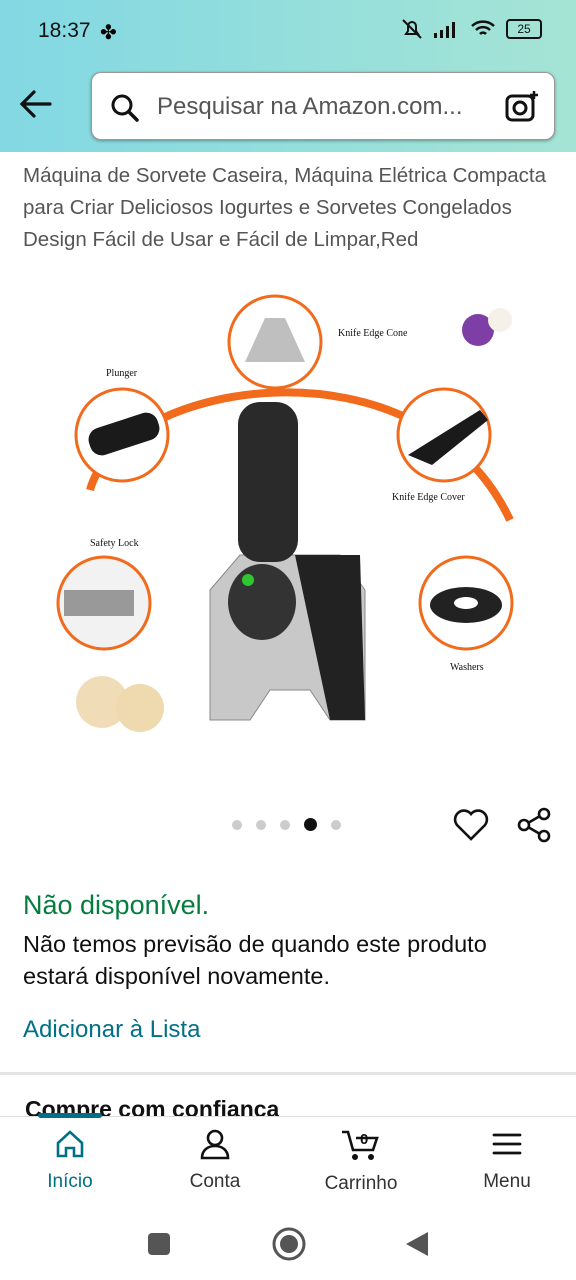 The width and height of the screenshot is (576, 1280). What do you see at coordinates (70, 1115) in the screenshot?
I see `active-tab-indicator` at bounding box center [70, 1115].